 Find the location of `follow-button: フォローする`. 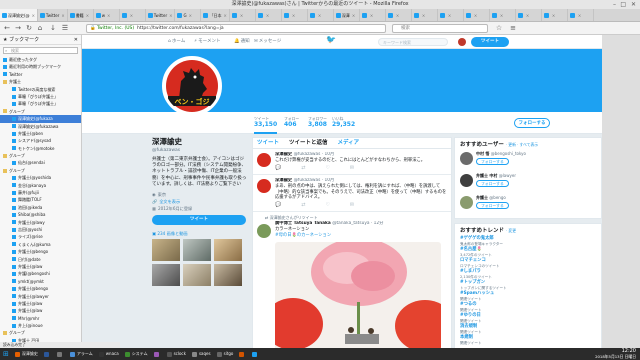

follow-button: フォローする is located at coordinates (532, 123).